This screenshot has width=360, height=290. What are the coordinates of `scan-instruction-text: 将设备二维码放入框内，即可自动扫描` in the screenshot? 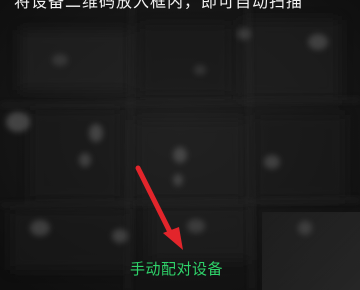 It's located at (159, 5).